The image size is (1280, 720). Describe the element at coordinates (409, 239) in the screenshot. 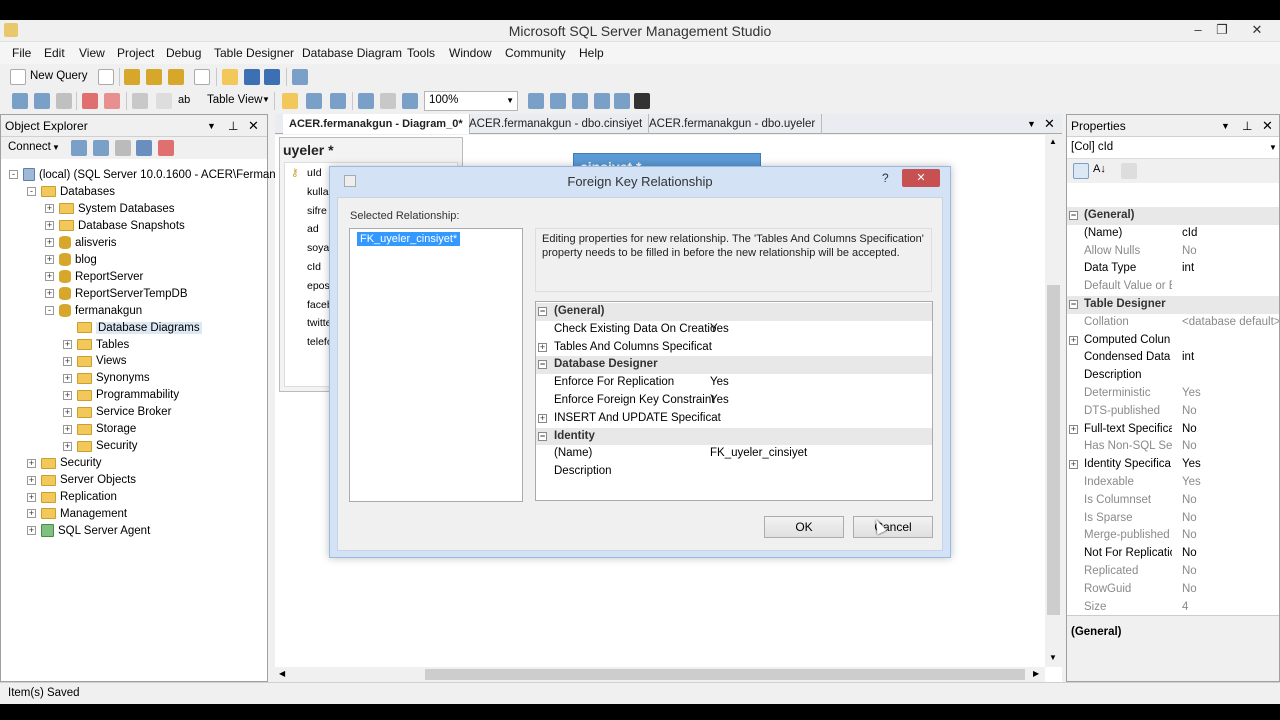

I see `relationship-list-item: FK_uyeler_cinsiyet*` at that location.